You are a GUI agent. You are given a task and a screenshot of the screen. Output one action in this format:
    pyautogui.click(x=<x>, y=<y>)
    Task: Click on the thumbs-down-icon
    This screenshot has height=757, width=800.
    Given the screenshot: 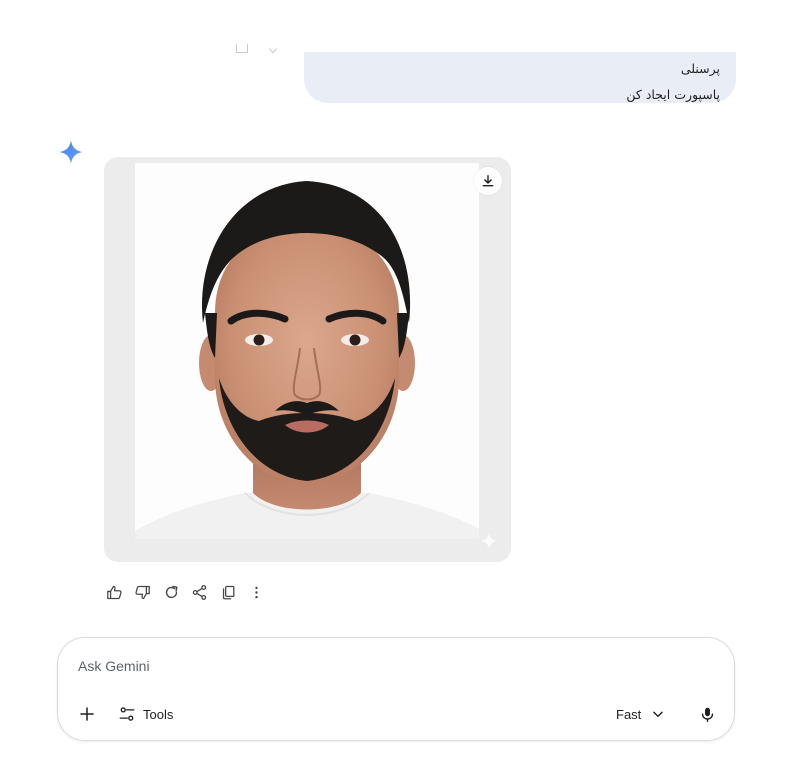 What is the action you would take?
    pyautogui.click(x=143, y=592)
    